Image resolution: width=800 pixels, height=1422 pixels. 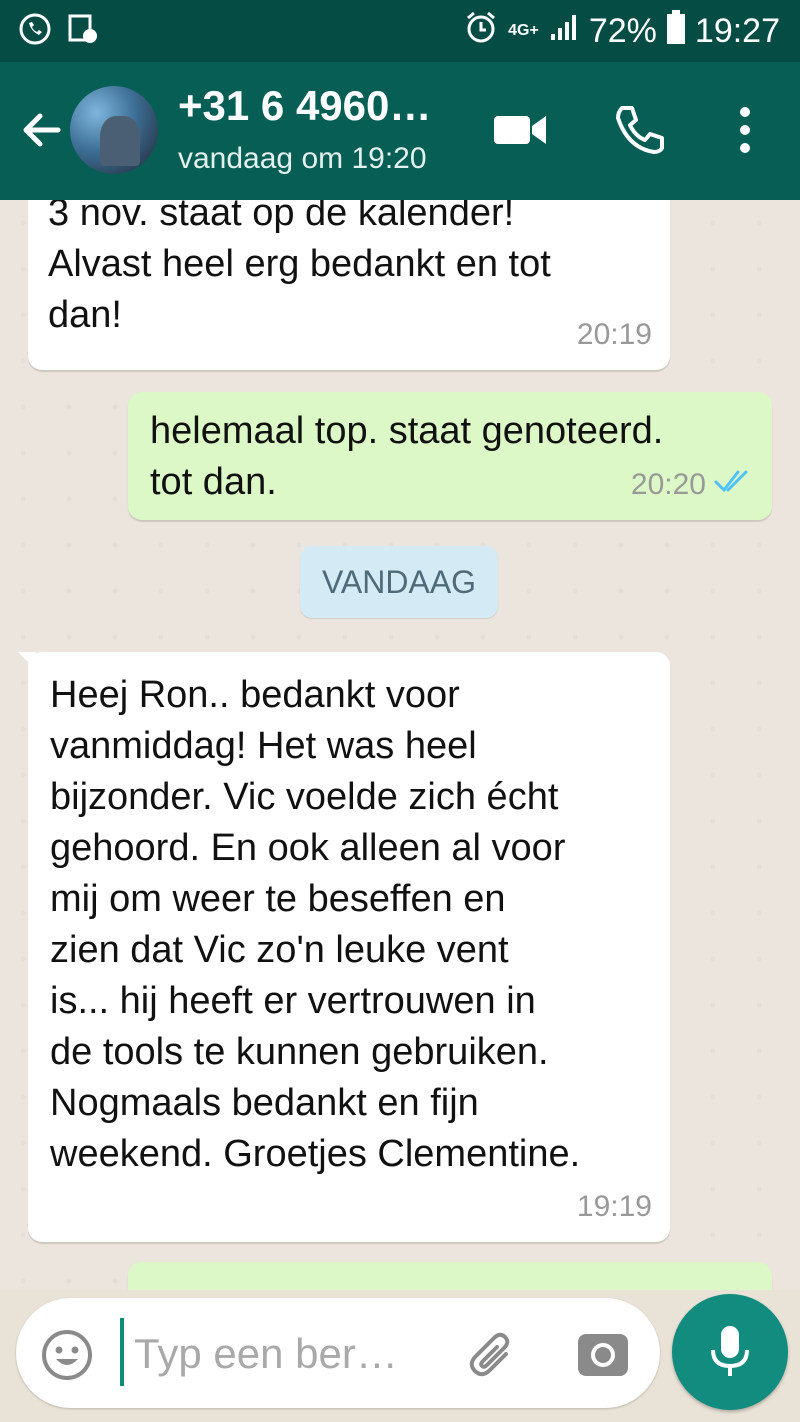 What do you see at coordinates (400, 31) in the screenshot?
I see `status-bar: 4G+ 72% 19:27` at bounding box center [400, 31].